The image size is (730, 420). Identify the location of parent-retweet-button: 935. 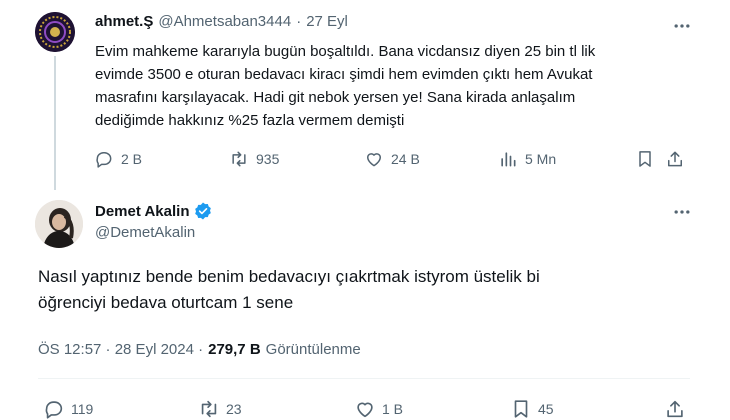
(253, 159).